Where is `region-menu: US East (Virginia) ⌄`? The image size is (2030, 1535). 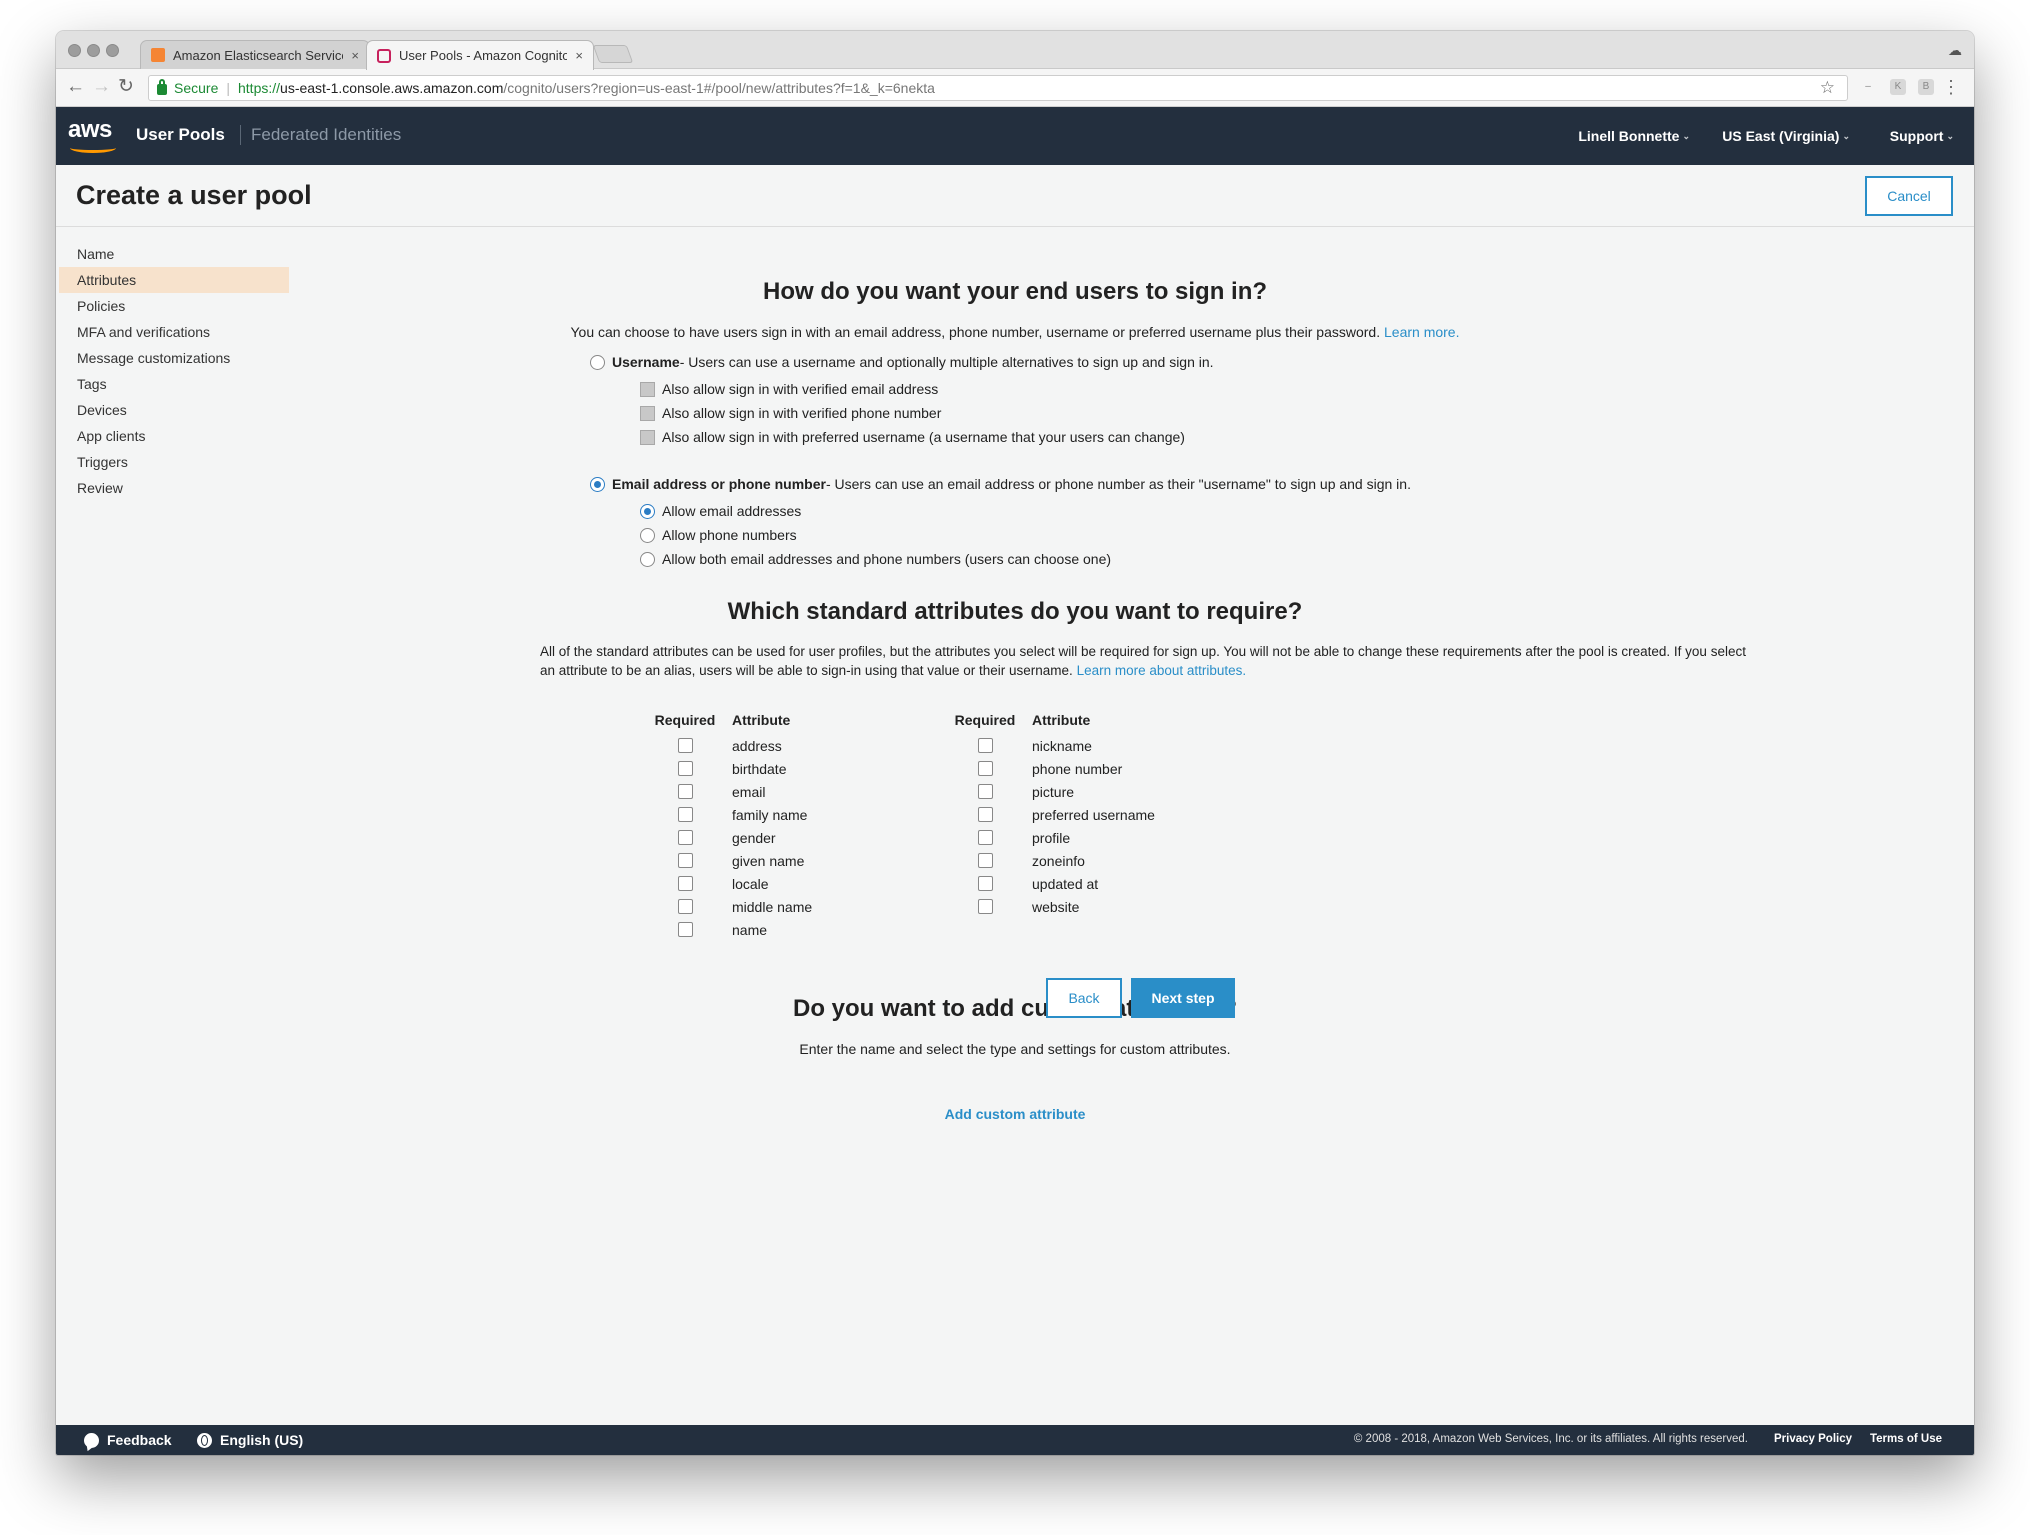 region-menu: US East (Virginia) ⌄ is located at coordinates (1786, 136).